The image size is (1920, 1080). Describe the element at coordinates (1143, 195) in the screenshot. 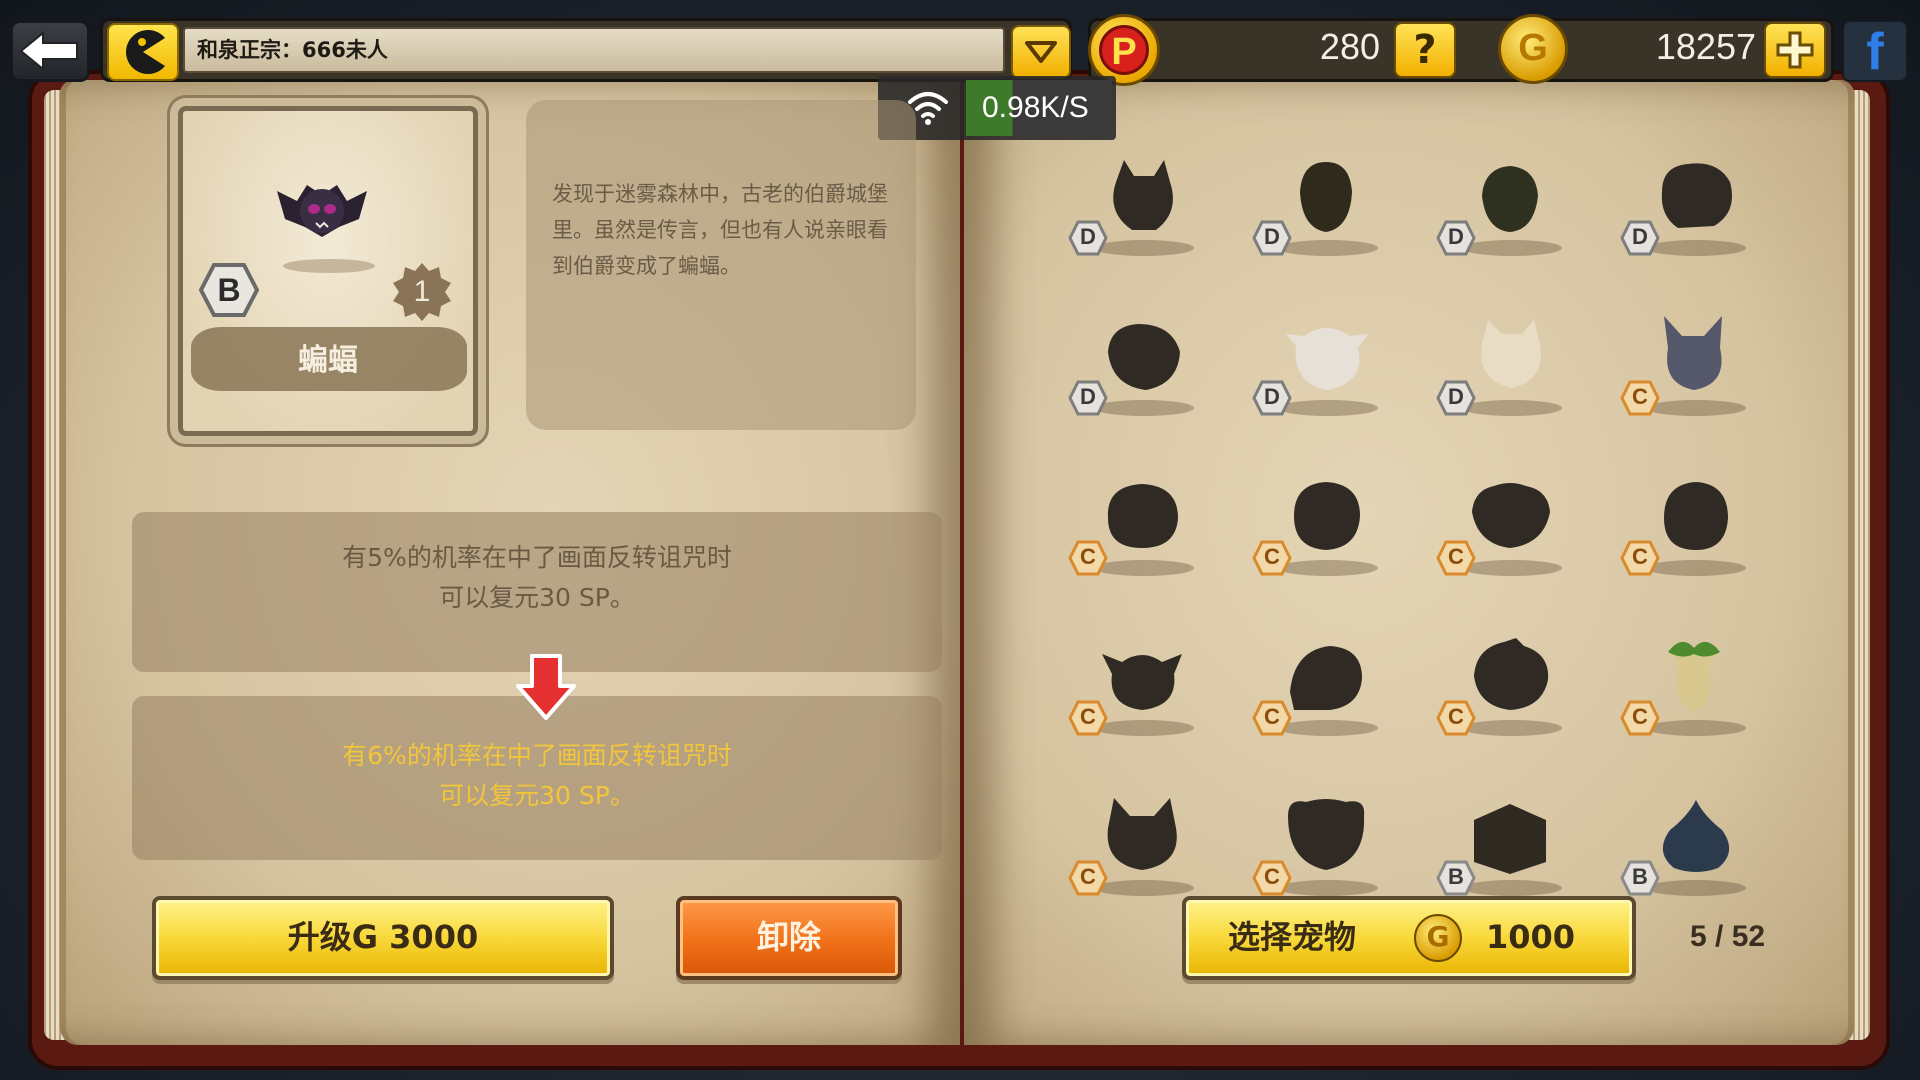

I see `cat-icon` at that location.